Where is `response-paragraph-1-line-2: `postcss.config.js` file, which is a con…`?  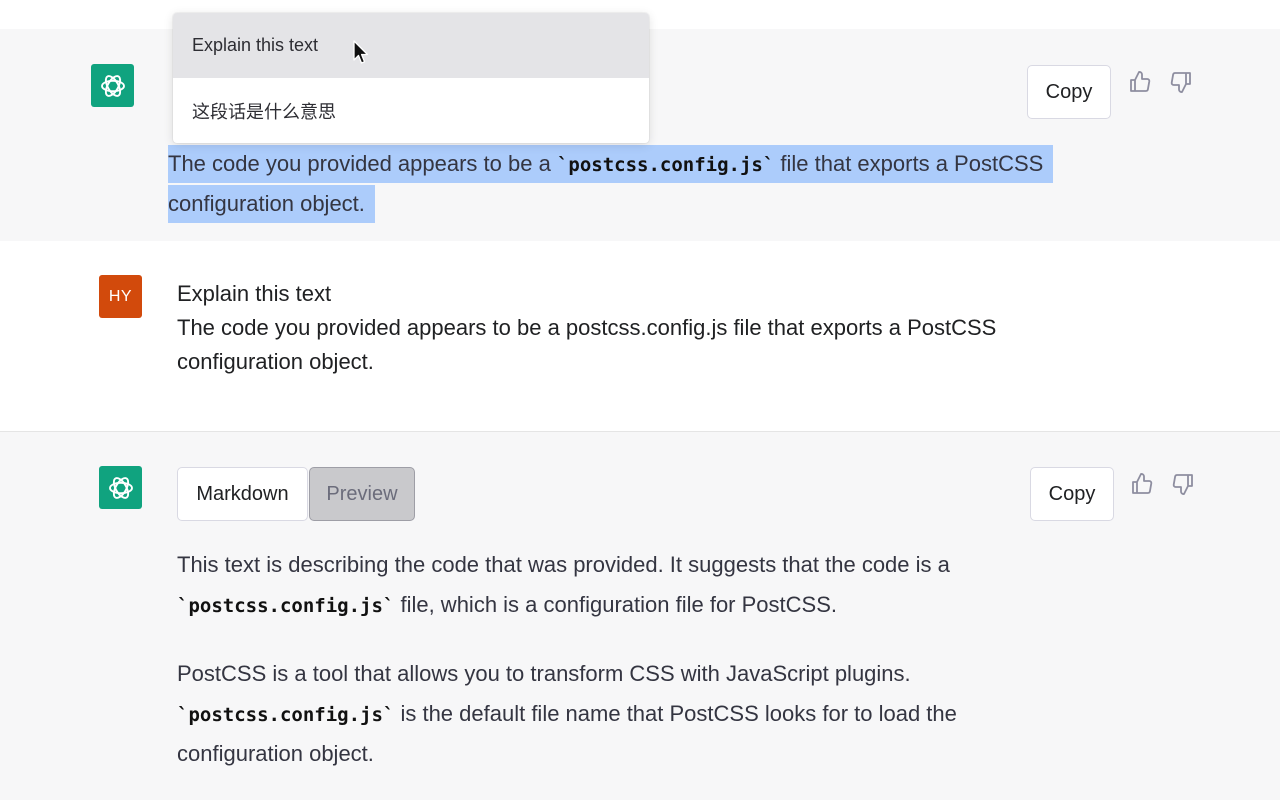
response-paragraph-1-line-2: `postcss.config.js` file, which is a con… is located at coordinates (507, 605).